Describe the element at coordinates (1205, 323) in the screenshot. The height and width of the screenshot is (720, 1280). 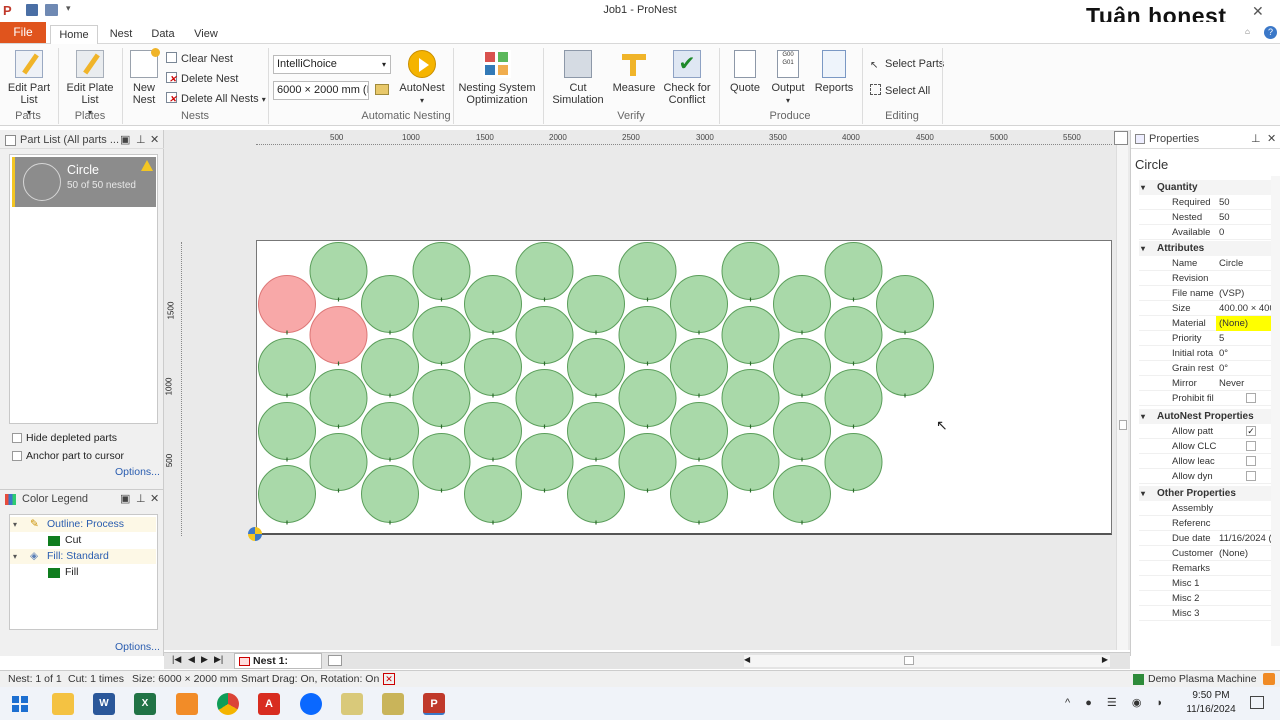
I see `property-row: Material (None)` at that location.